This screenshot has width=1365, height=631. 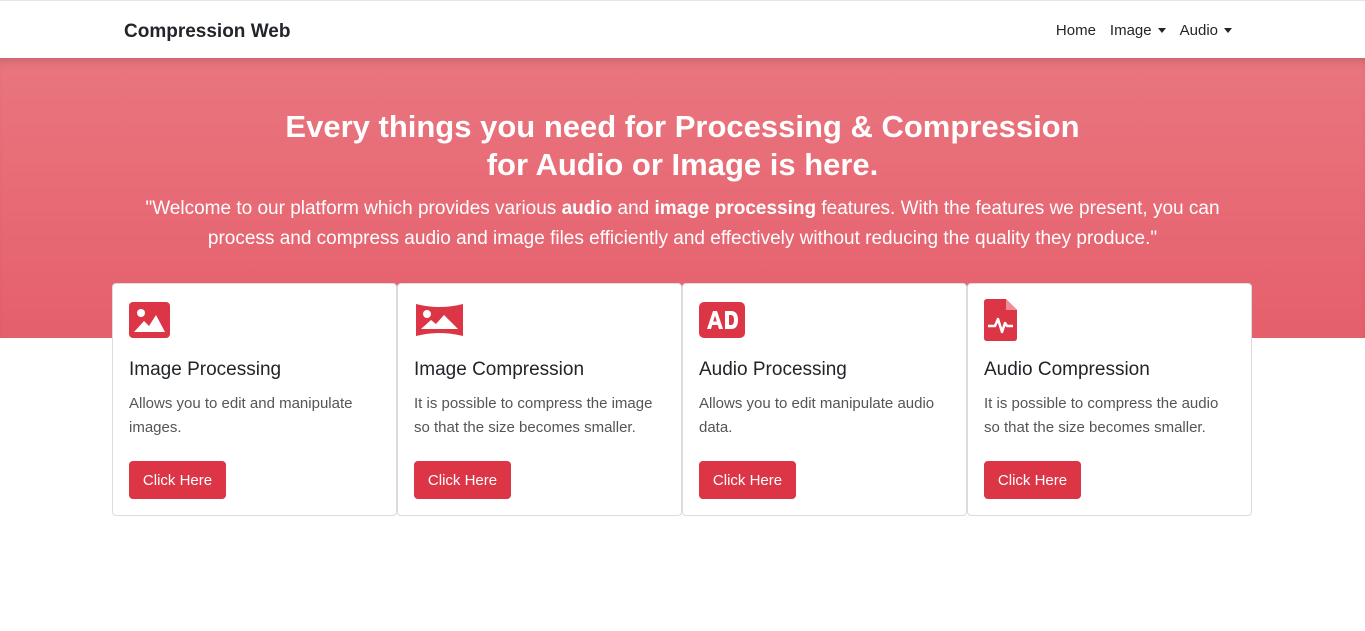 I want to click on nav-item-audio-dropdown: Audio, so click(x=1206, y=30).